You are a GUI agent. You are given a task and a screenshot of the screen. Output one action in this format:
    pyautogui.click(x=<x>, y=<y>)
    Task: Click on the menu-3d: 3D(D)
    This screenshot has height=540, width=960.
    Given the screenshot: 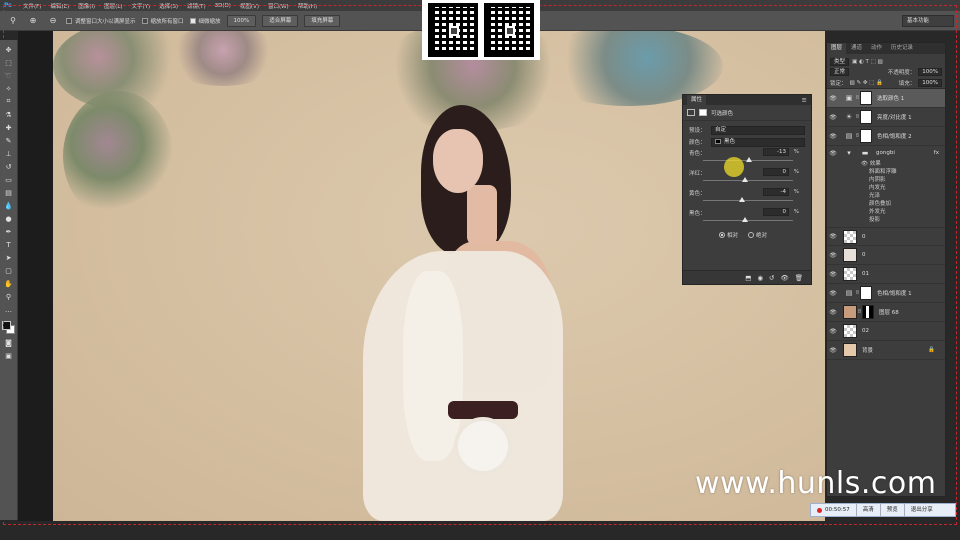 What is the action you would take?
    pyautogui.click(x=223, y=6)
    